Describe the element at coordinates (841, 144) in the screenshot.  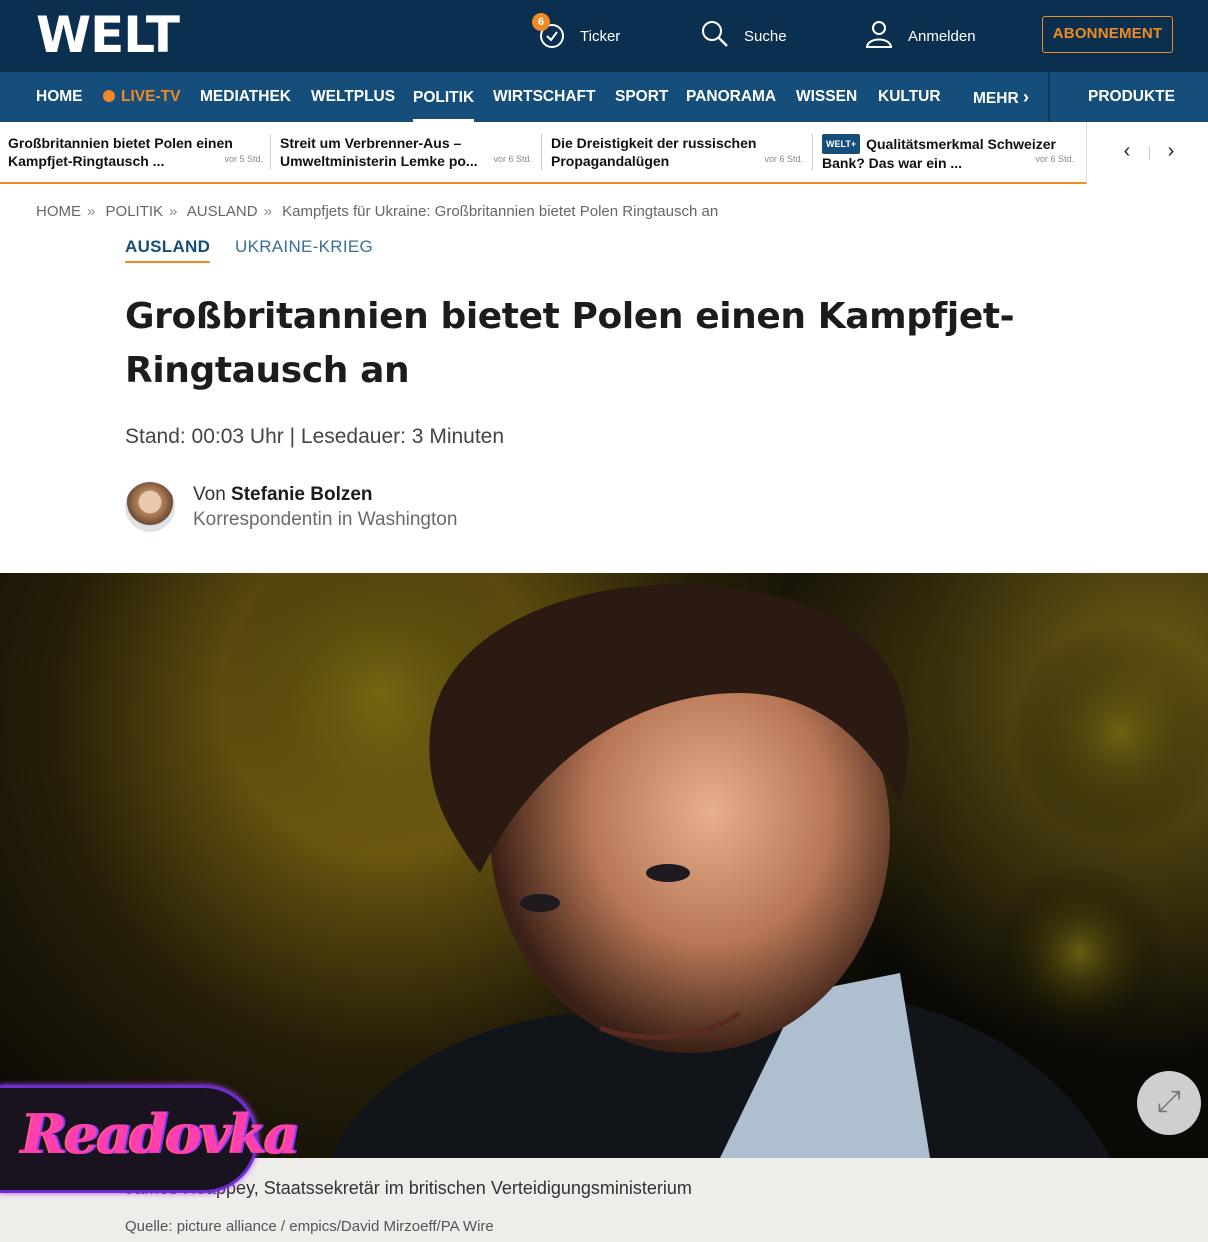
I see `weltplus-badge: WELT+` at that location.